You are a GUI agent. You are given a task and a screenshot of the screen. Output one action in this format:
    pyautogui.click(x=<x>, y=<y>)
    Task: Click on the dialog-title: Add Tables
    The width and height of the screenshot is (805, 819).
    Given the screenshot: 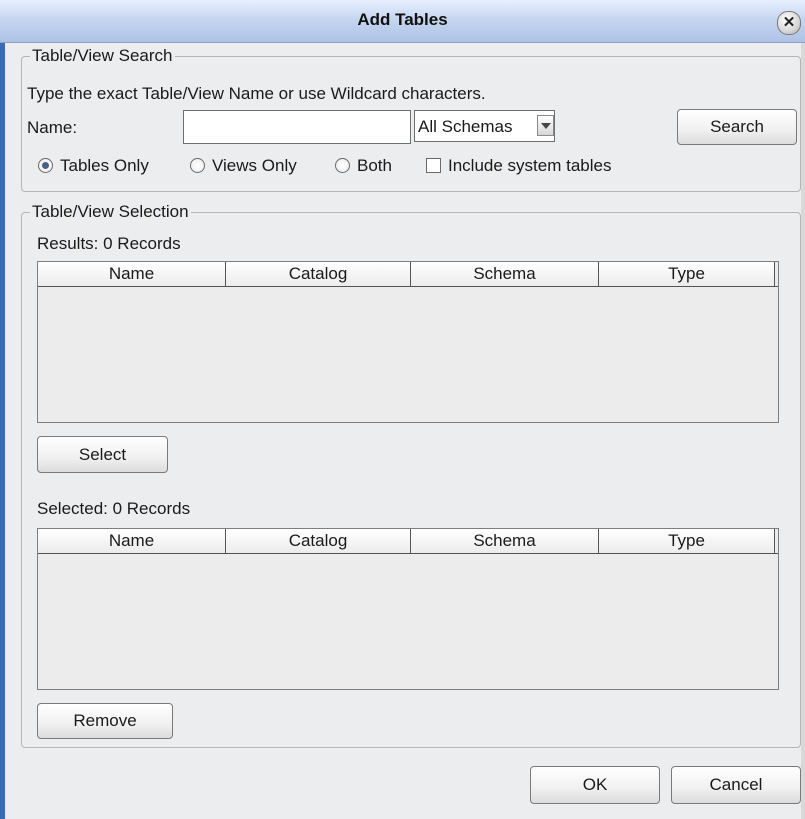 What is the action you would take?
    pyautogui.click(x=402, y=19)
    